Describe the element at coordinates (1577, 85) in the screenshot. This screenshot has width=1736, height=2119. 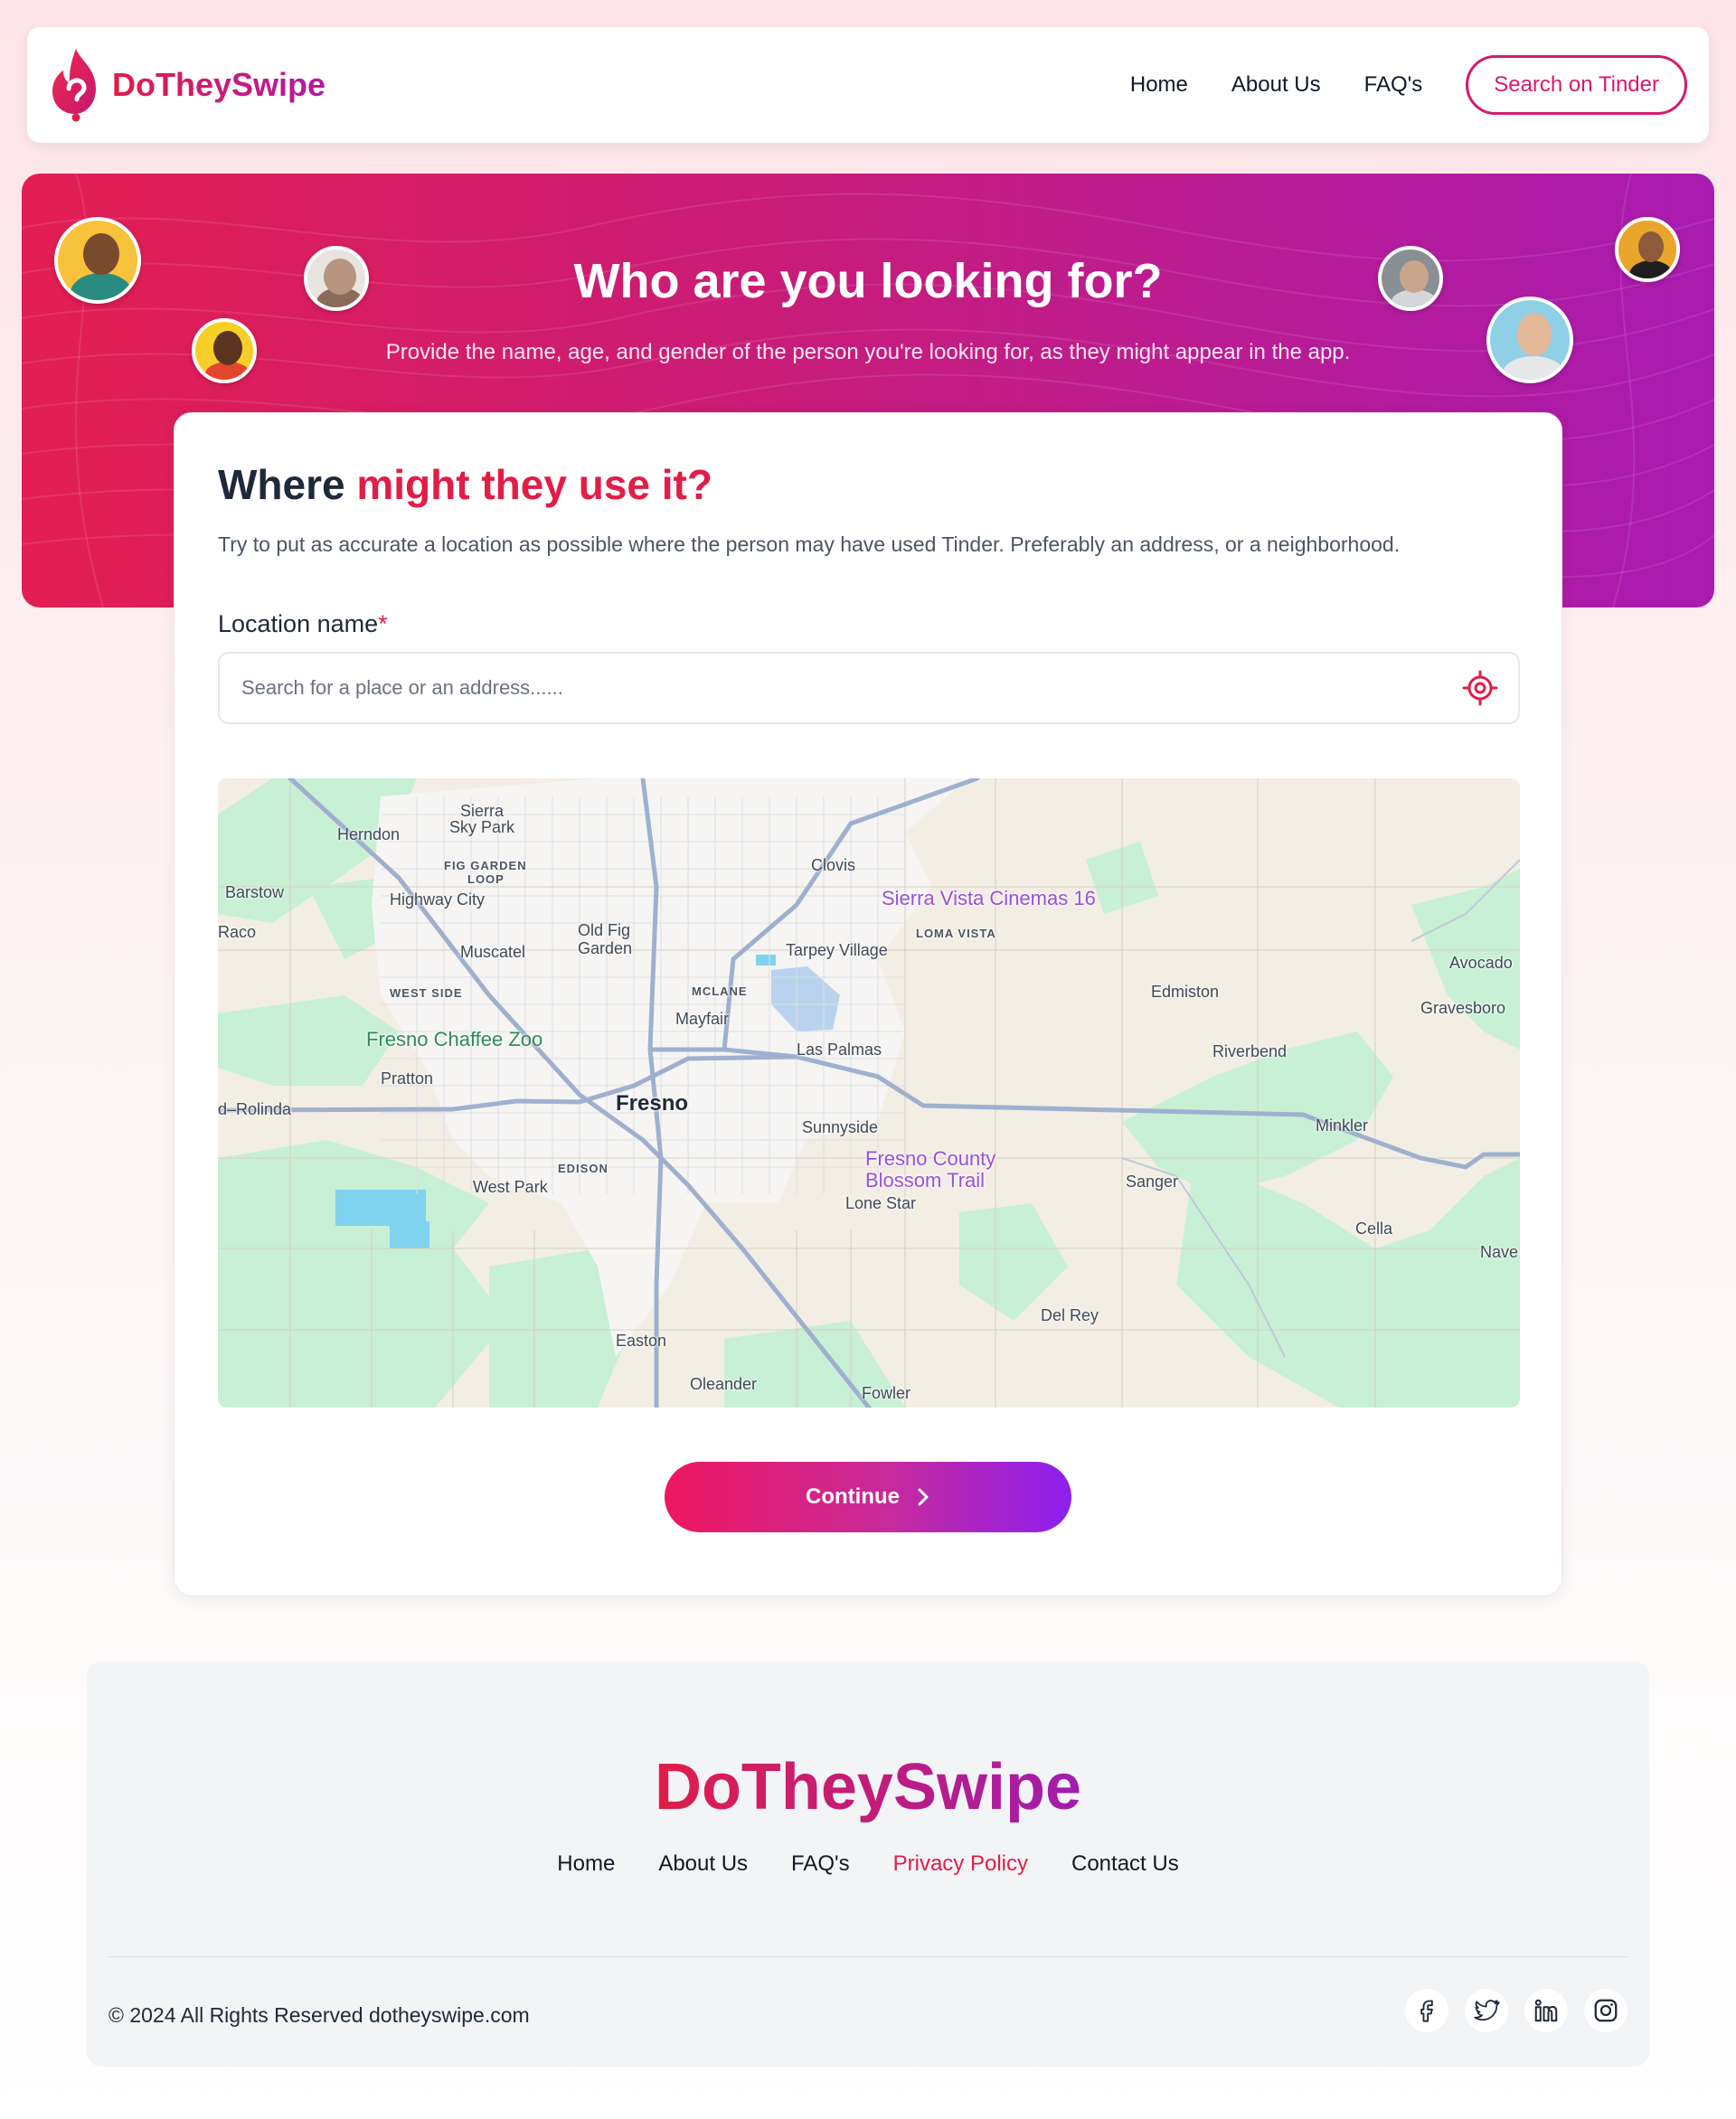
I see `search-on-tinder-button: Search on Tinder` at that location.